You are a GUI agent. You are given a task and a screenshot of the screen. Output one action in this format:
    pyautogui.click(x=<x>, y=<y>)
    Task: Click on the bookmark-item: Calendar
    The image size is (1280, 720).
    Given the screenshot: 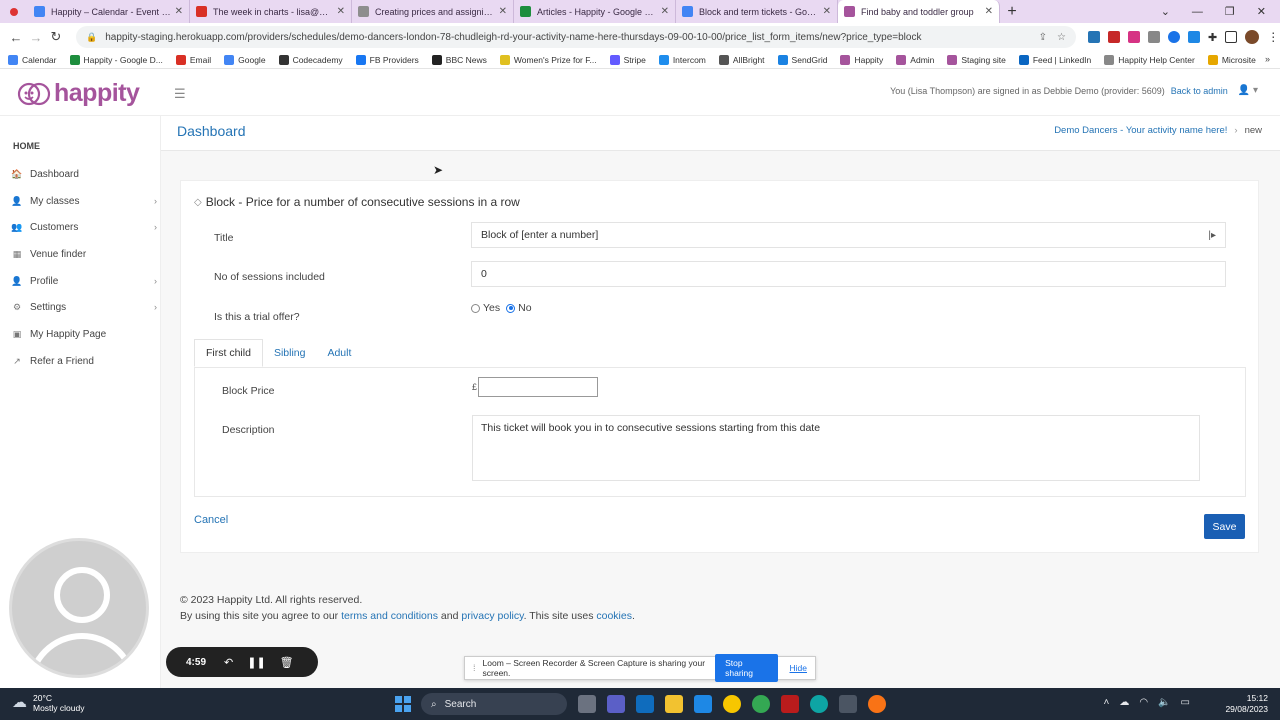 What is the action you would take?
    pyautogui.click(x=32, y=59)
    